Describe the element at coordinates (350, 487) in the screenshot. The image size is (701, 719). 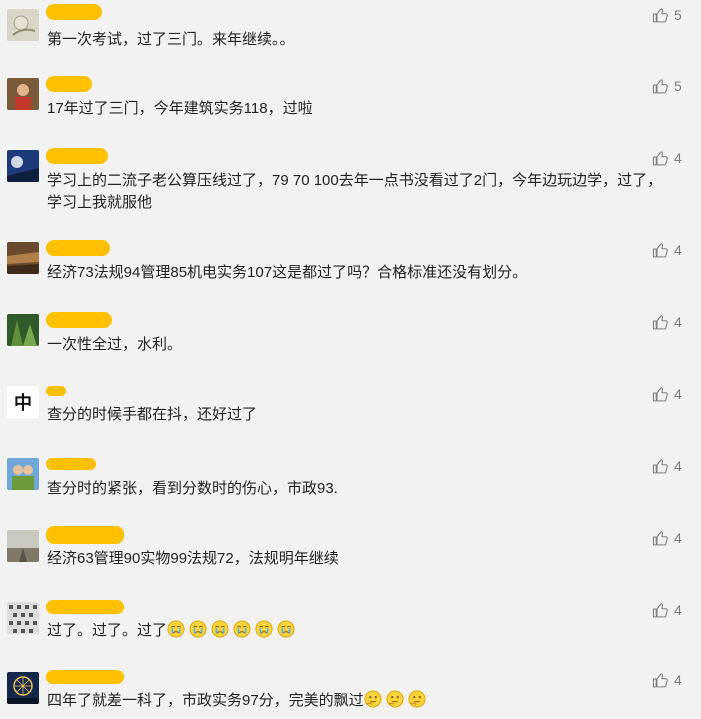
I see `comment-item: 查分时的紧张，看到分数时的伤心，市政93. 4` at that location.